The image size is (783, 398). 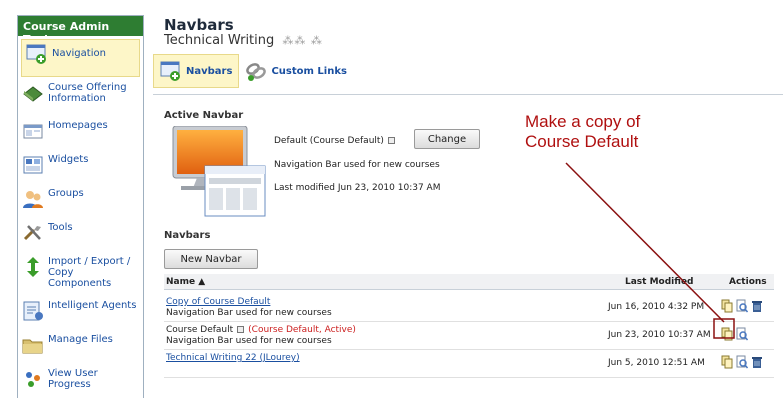 I want to click on navbar-link: Copy of Course Default, so click(x=218, y=302).